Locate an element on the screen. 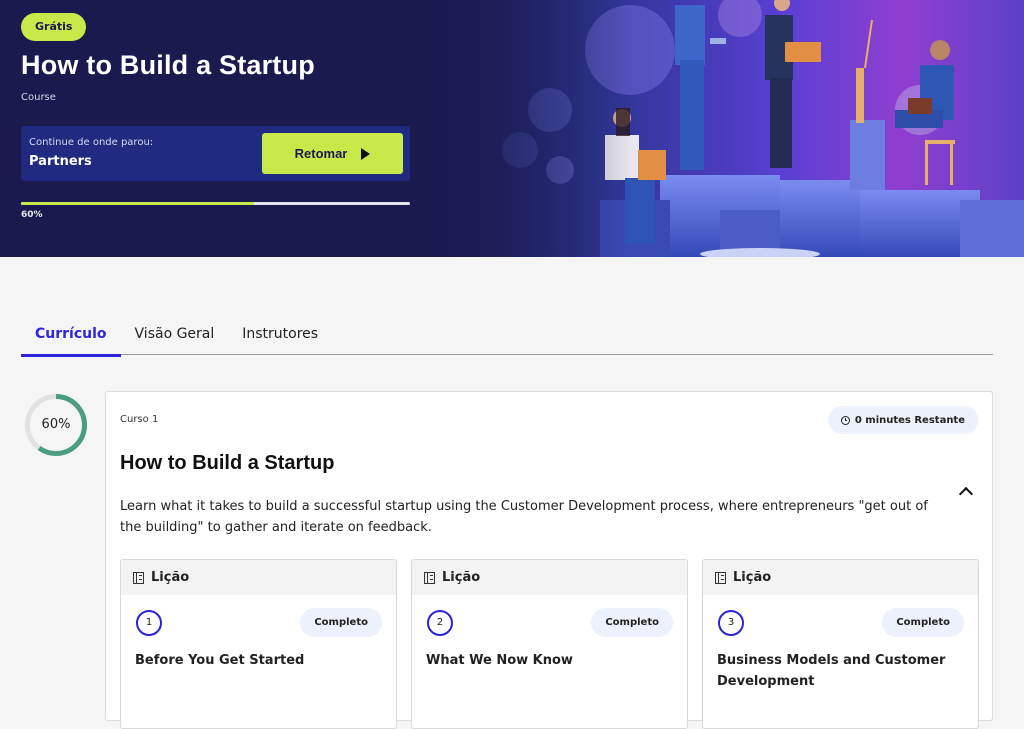  lesson-card: Lição 1 Completo Before You Get Started is located at coordinates (258, 644).